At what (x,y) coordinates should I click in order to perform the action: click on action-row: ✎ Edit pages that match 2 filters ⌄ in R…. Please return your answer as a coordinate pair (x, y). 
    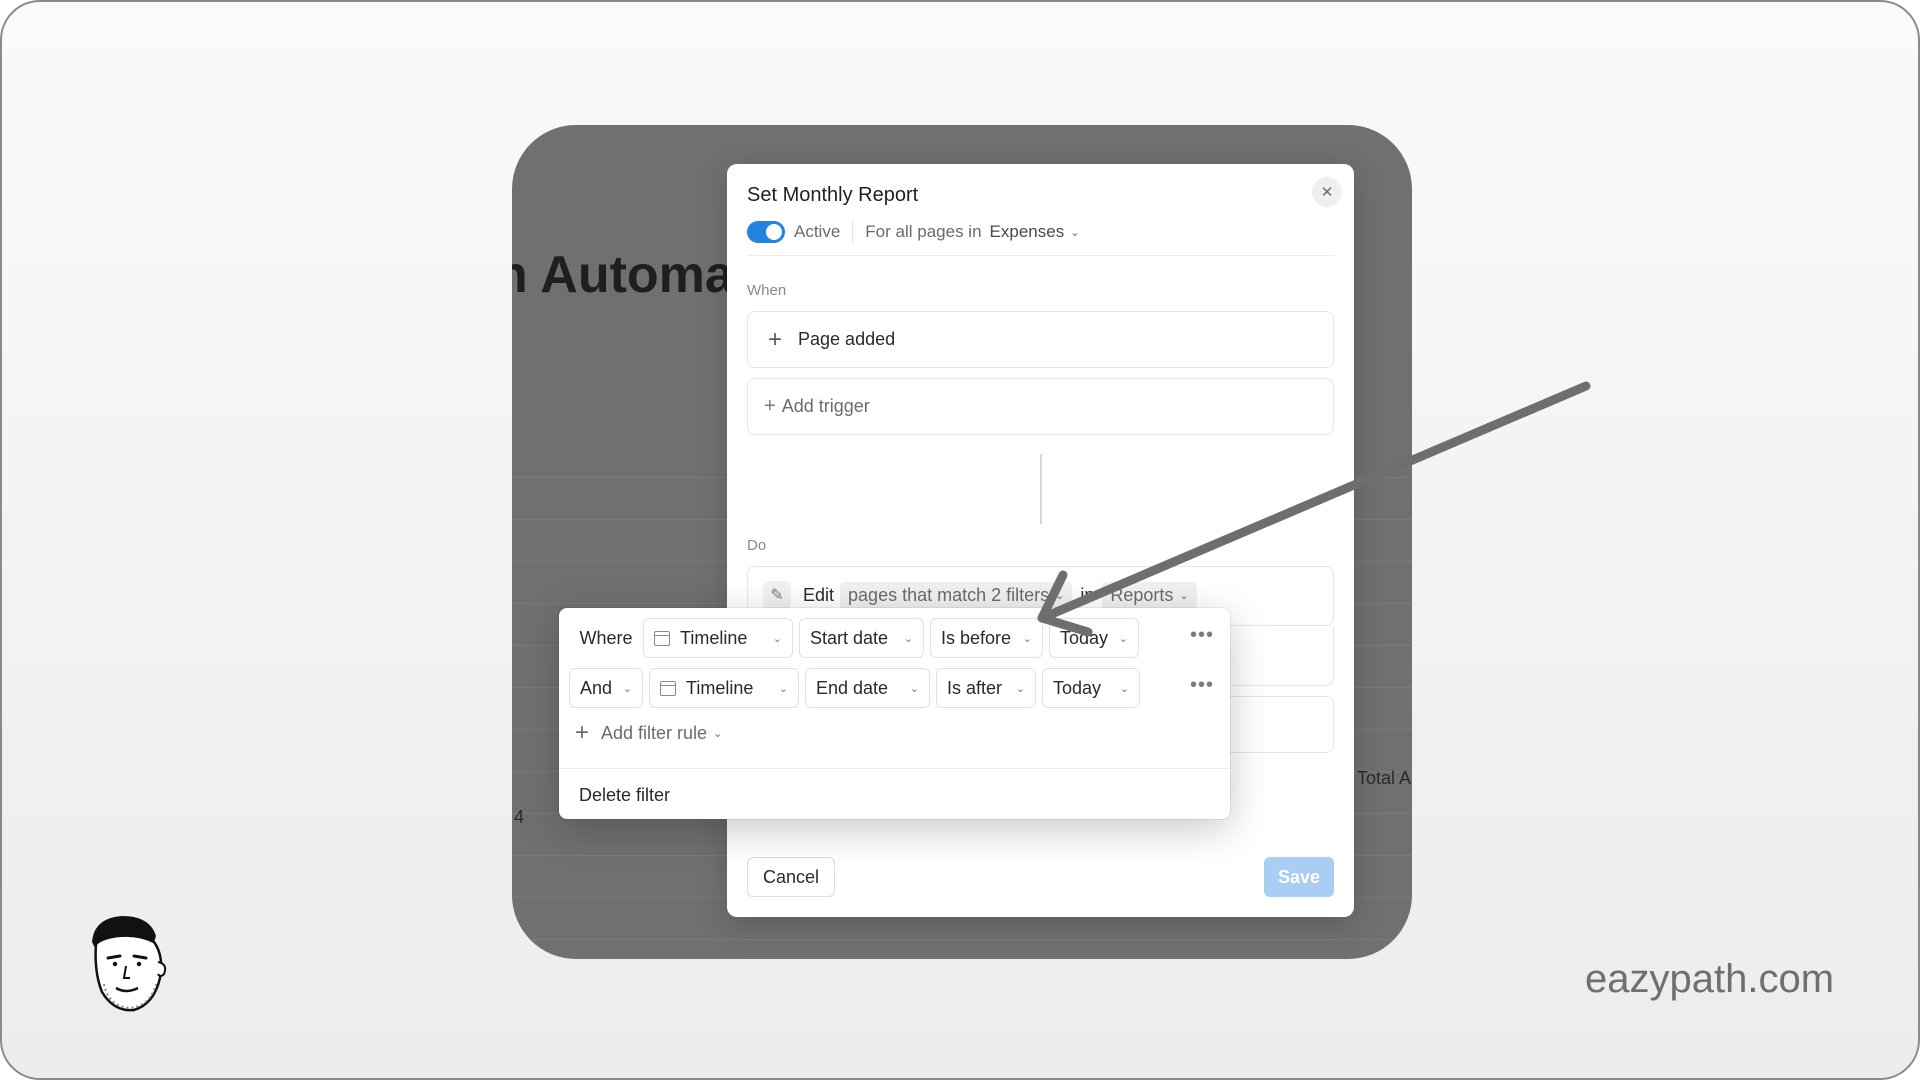
    Looking at the image, I should click on (983, 595).